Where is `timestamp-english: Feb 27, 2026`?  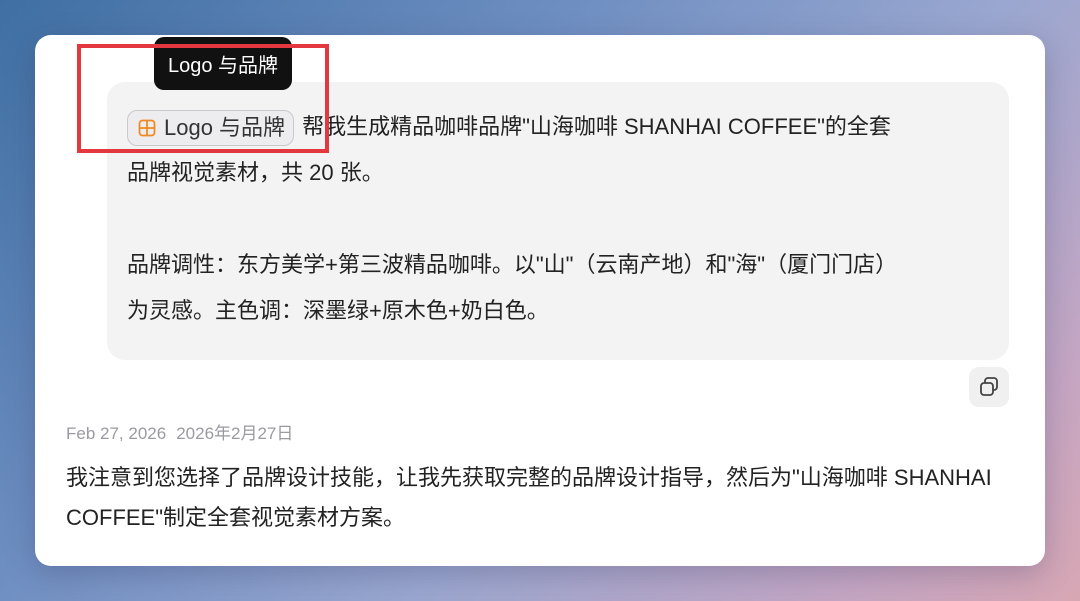
timestamp-english: Feb 27, 2026 is located at coordinates (116, 433).